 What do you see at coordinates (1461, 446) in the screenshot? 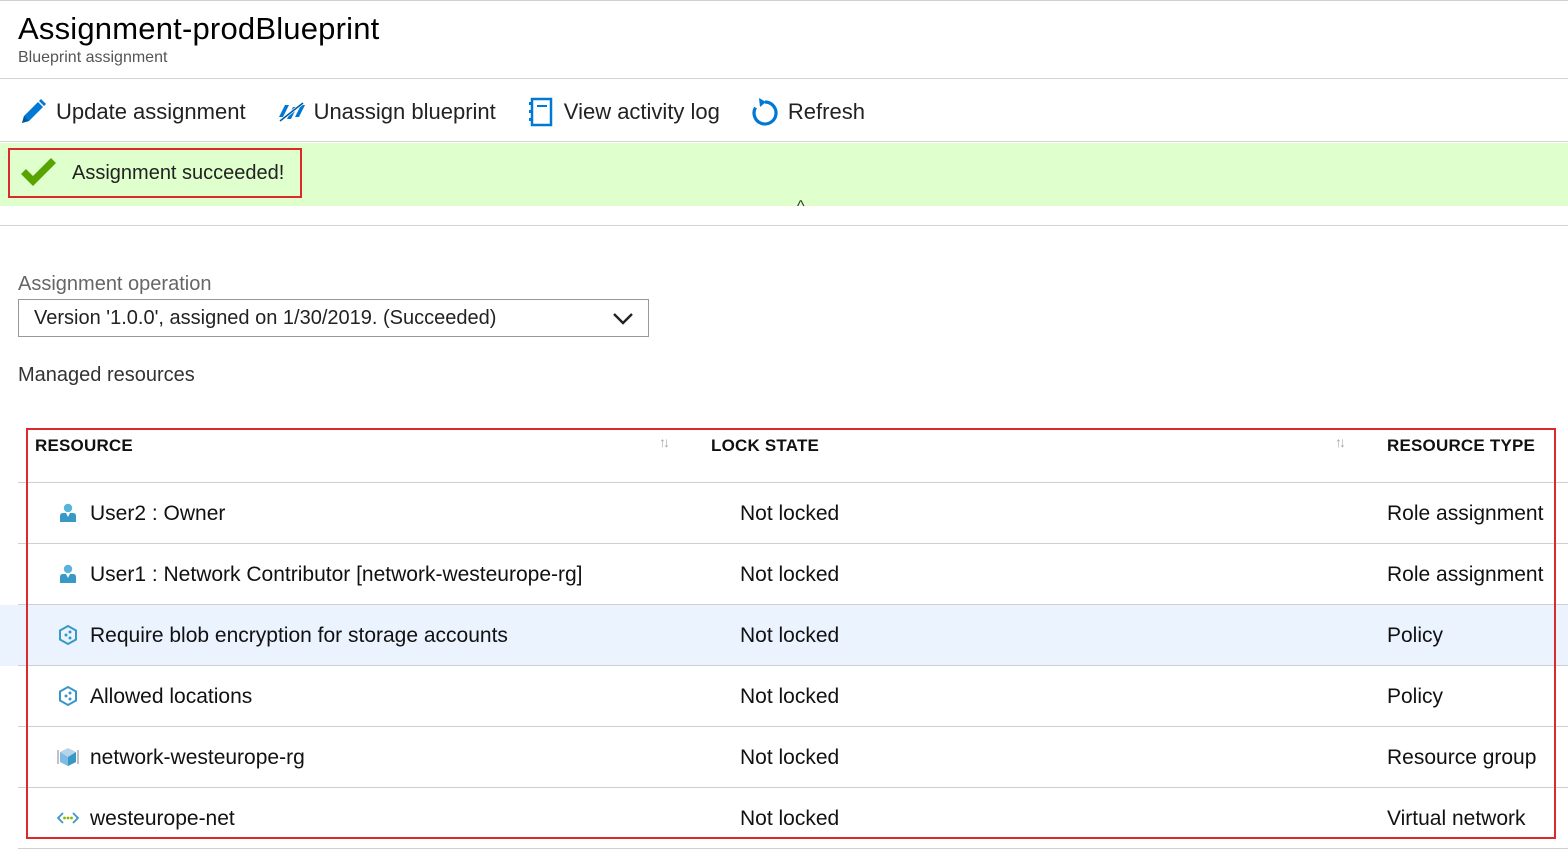
I see `column-header-resource-type: RESOURCE TYPE` at bounding box center [1461, 446].